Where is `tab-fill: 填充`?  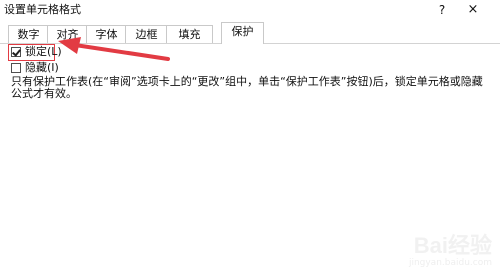 tab-fill: 填充 is located at coordinates (189, 34).